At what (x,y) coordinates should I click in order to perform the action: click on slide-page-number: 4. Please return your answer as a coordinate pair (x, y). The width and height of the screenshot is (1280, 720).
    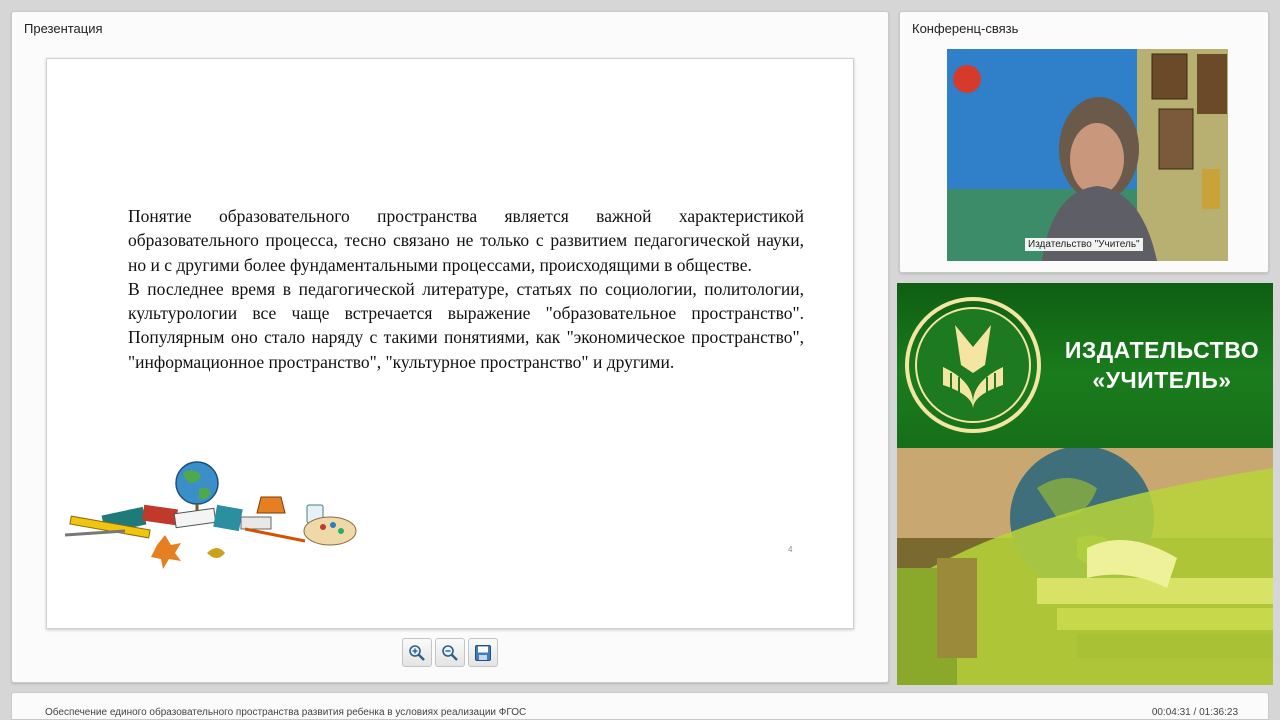
    Looking at the image, I should click on (790, 549).